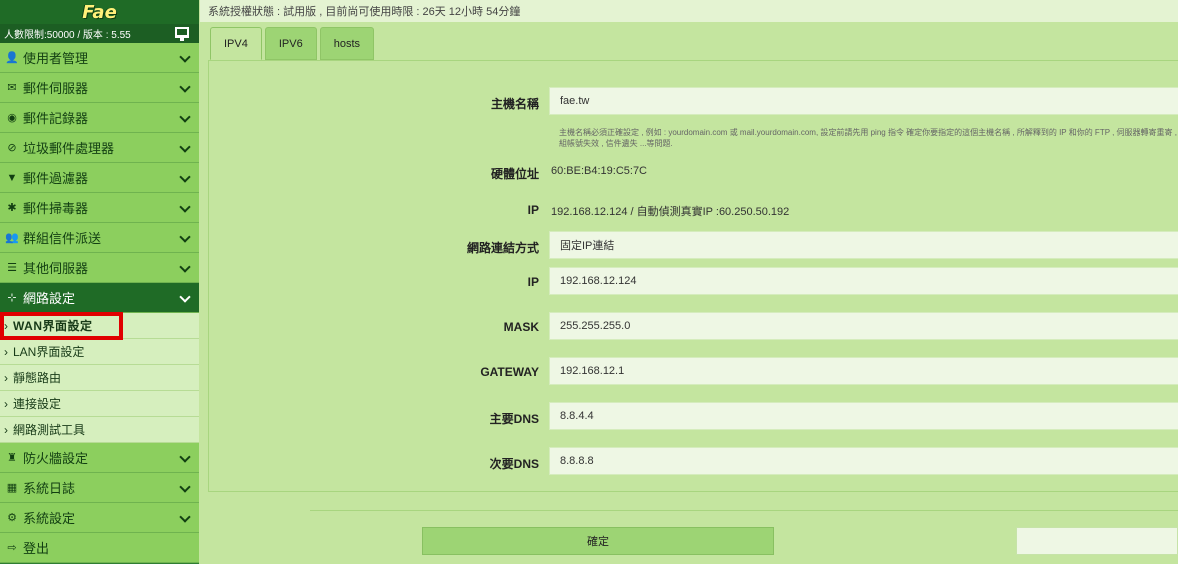 Image resolution: width=1178 pixels, height=564 pixels. Describe the element at coordinates (12, 177) in the screenshot. I see `filter-icon: ▼` at that location.